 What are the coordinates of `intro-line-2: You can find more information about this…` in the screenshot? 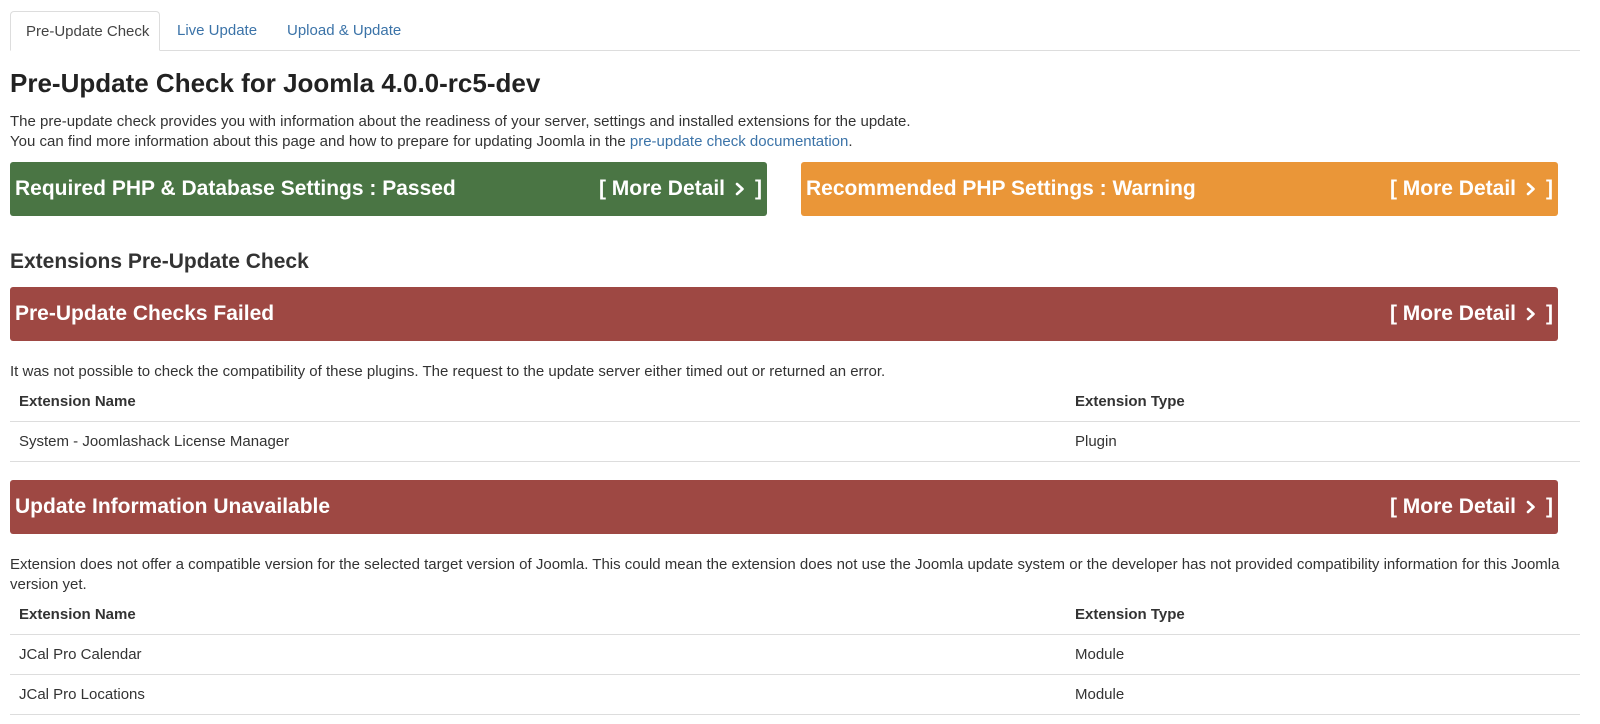 It's located at (460, 142).